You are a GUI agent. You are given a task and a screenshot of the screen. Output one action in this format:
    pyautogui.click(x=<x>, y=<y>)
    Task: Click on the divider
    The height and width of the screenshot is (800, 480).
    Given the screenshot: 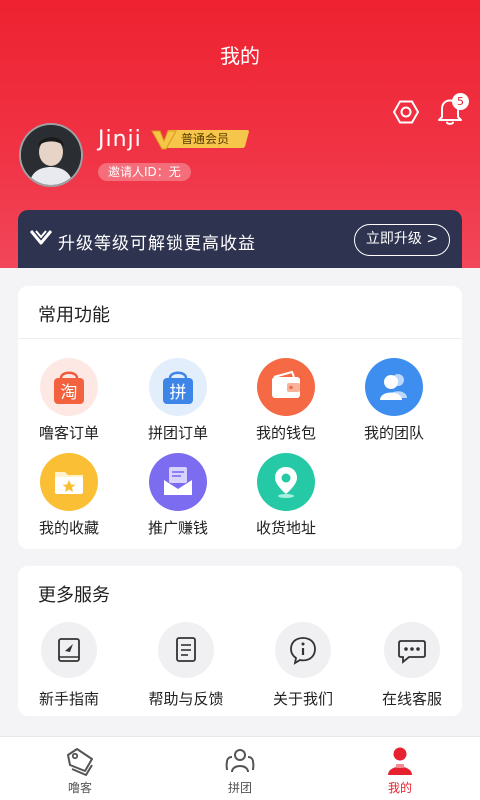 What is the action you would take?
    pyautogui.click(x=240, y=338)
    